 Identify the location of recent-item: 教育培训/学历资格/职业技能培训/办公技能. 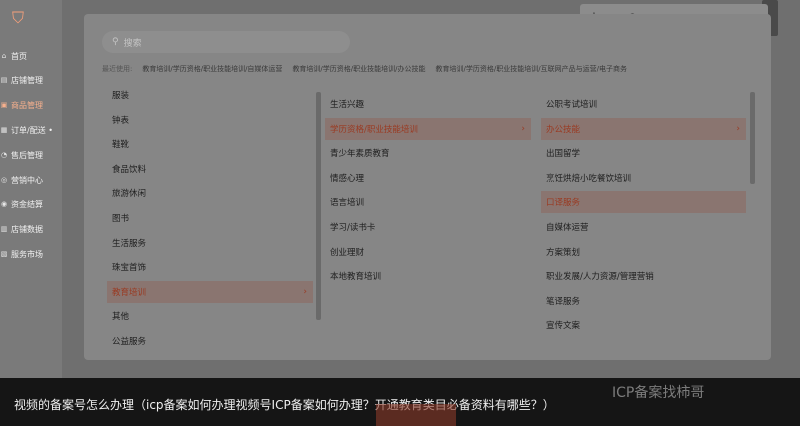
(358, 71).